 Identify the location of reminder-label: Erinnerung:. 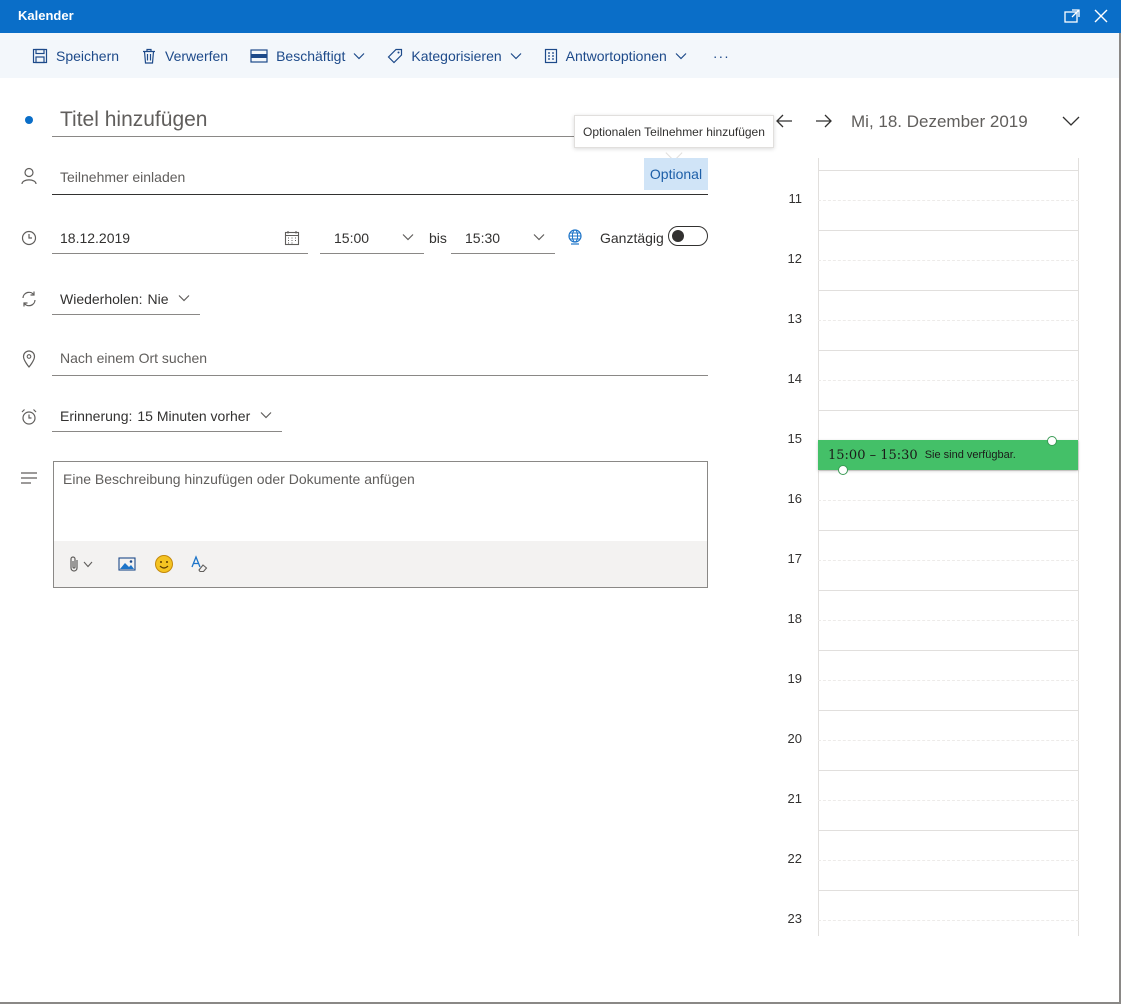
(96, 415).